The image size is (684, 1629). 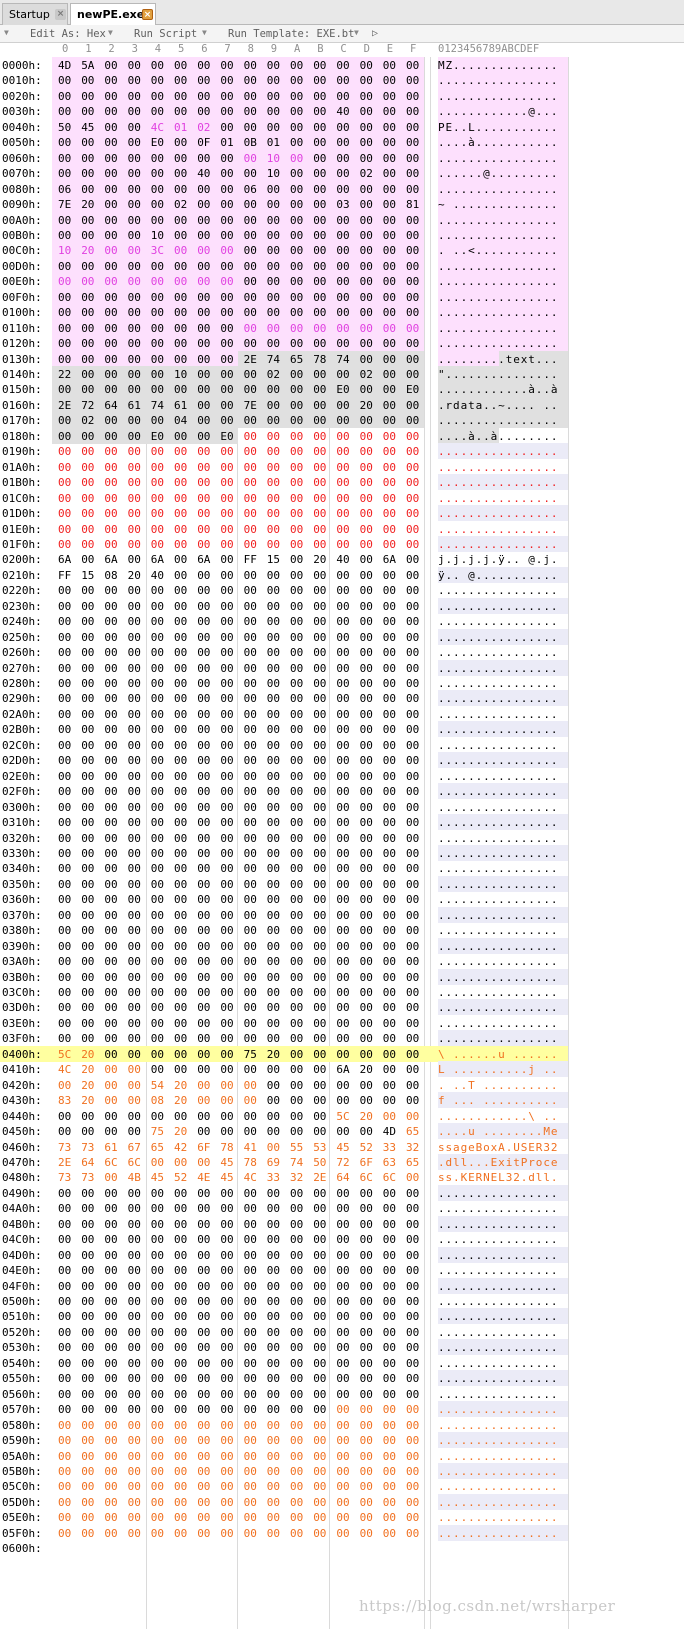 What do you see at coordinates (64, 65) in the screenshot?
I see `hex-byte: 4D` at bounding box center [64, 65].